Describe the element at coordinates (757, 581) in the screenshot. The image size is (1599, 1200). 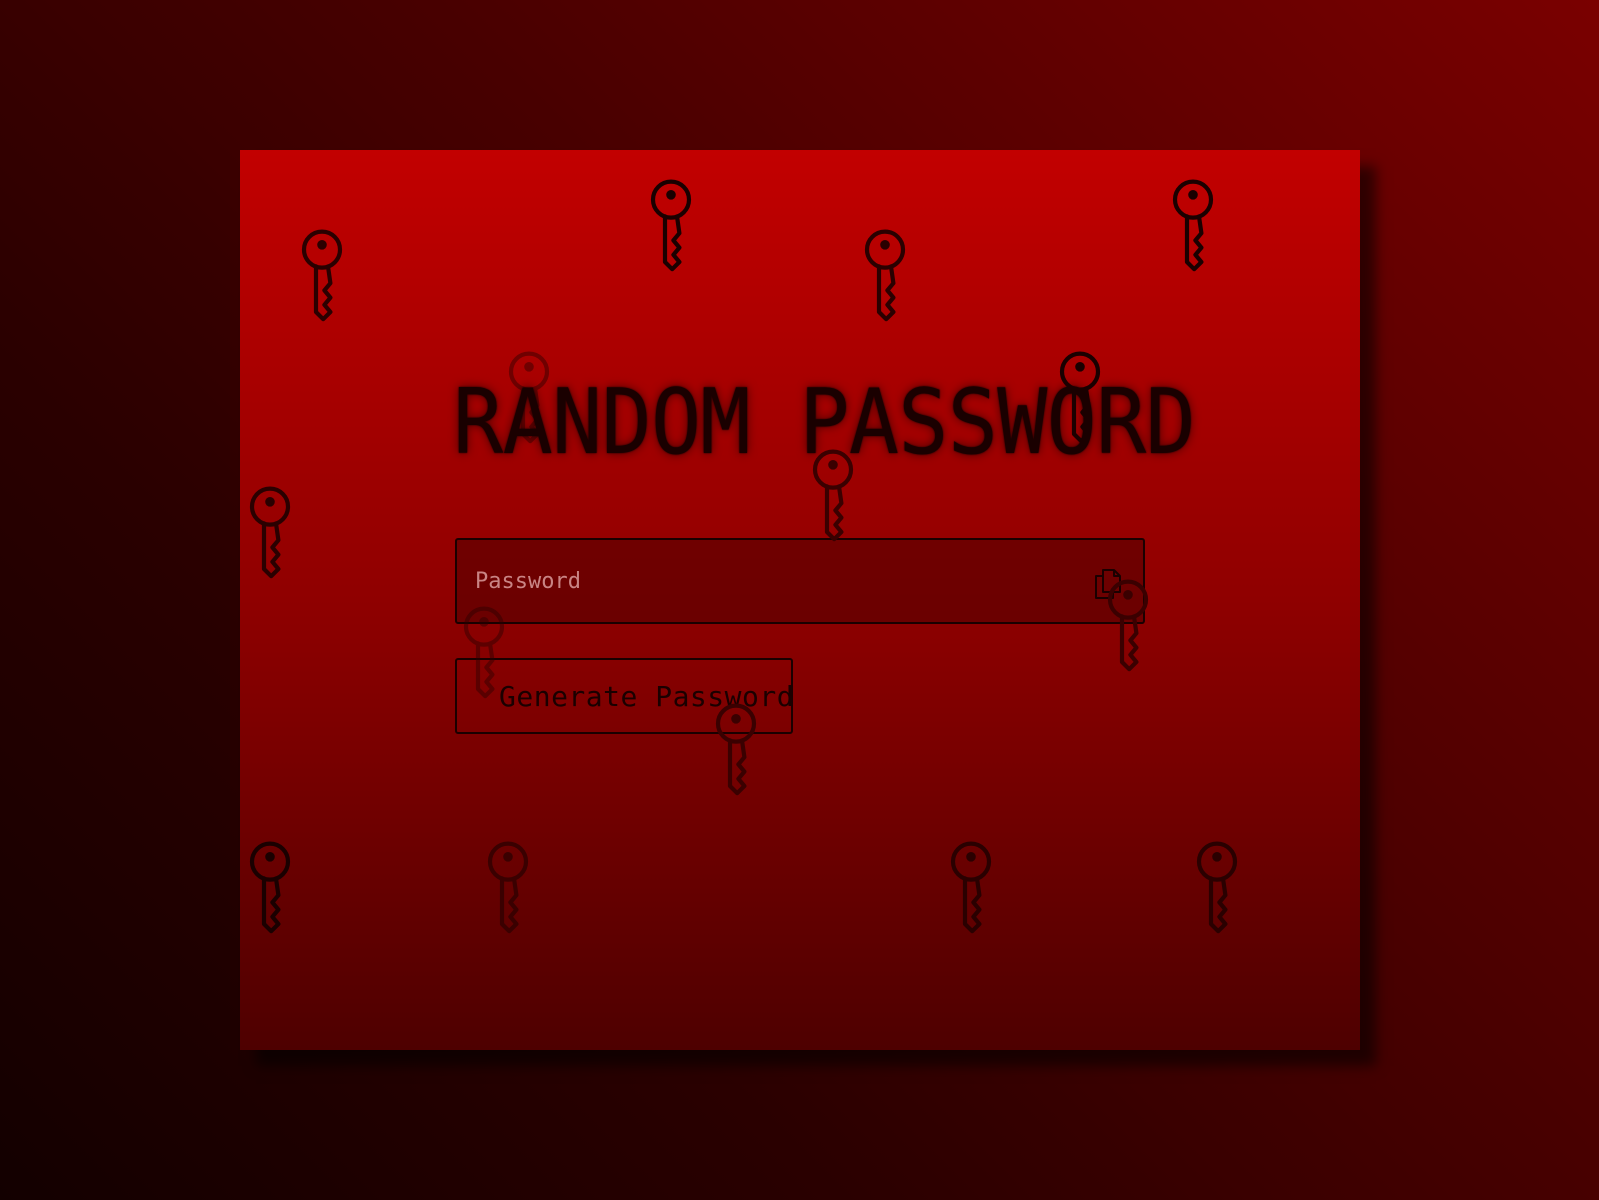
I see `password-input` at that location.